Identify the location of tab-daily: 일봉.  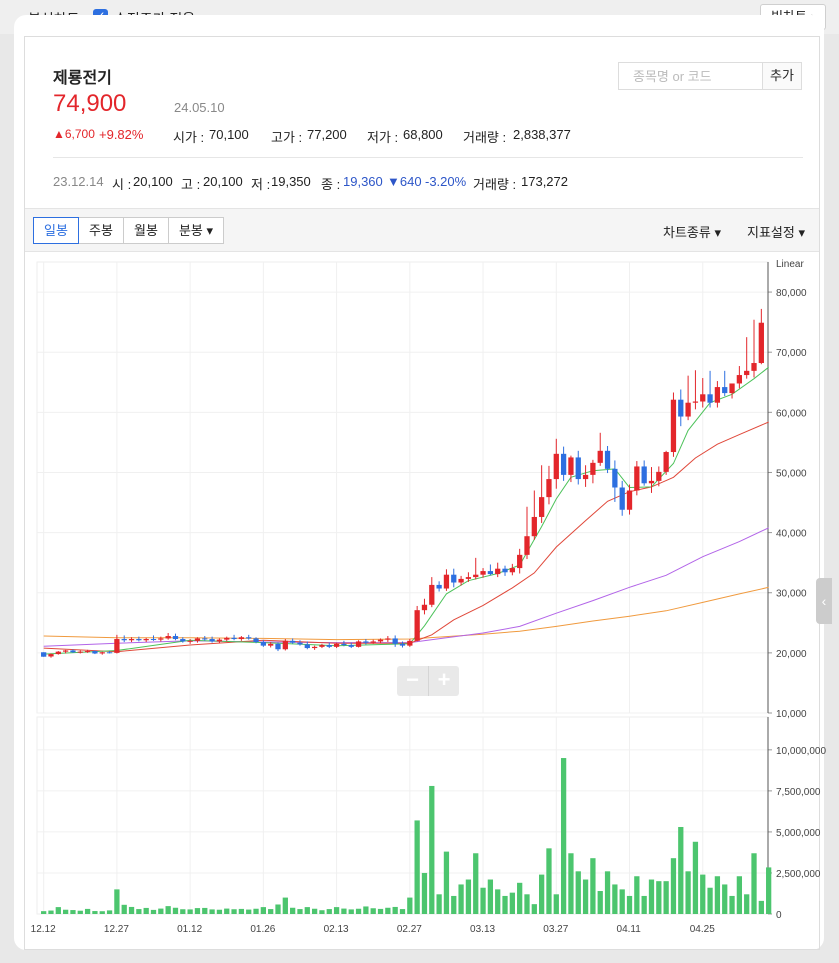
(56, 230).